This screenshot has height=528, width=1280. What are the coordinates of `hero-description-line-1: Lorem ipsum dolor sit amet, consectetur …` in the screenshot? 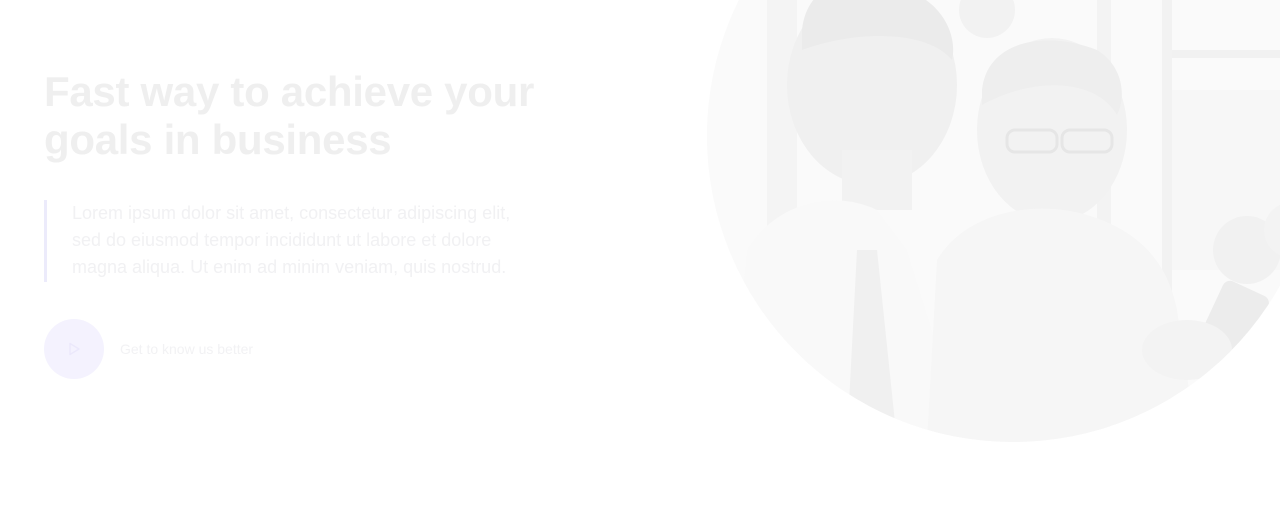 It's located at (291, 213).